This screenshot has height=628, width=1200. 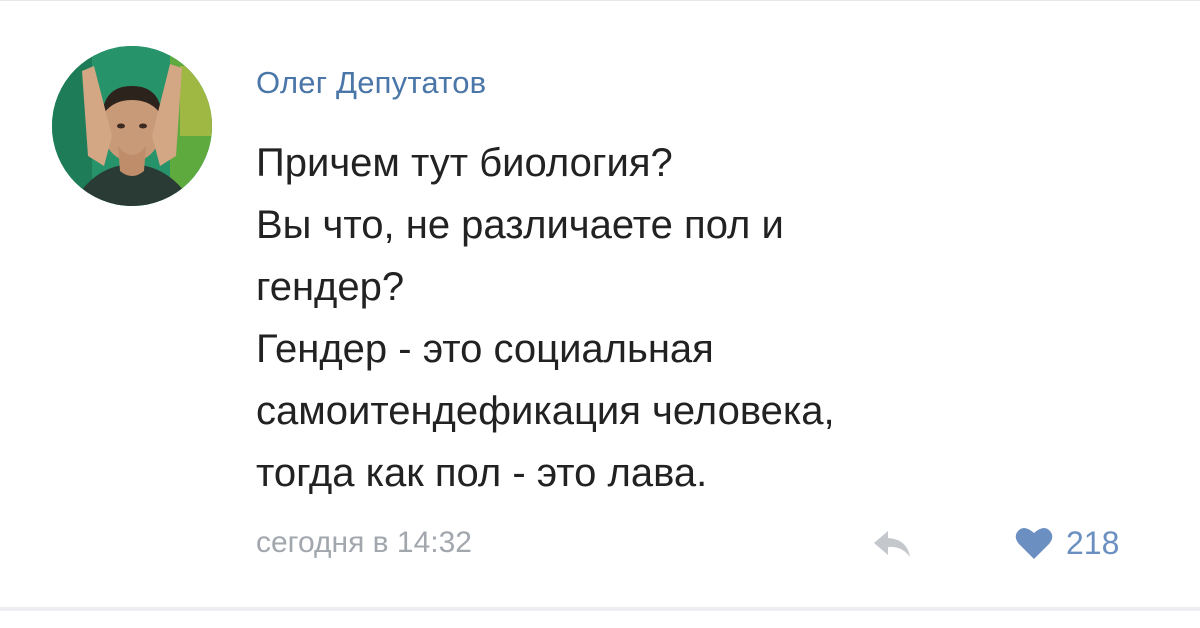 What do you see at coordinates (1093, 543) in the screenshot?
I see `like-count: 218` at bounding box center [1093, 543].